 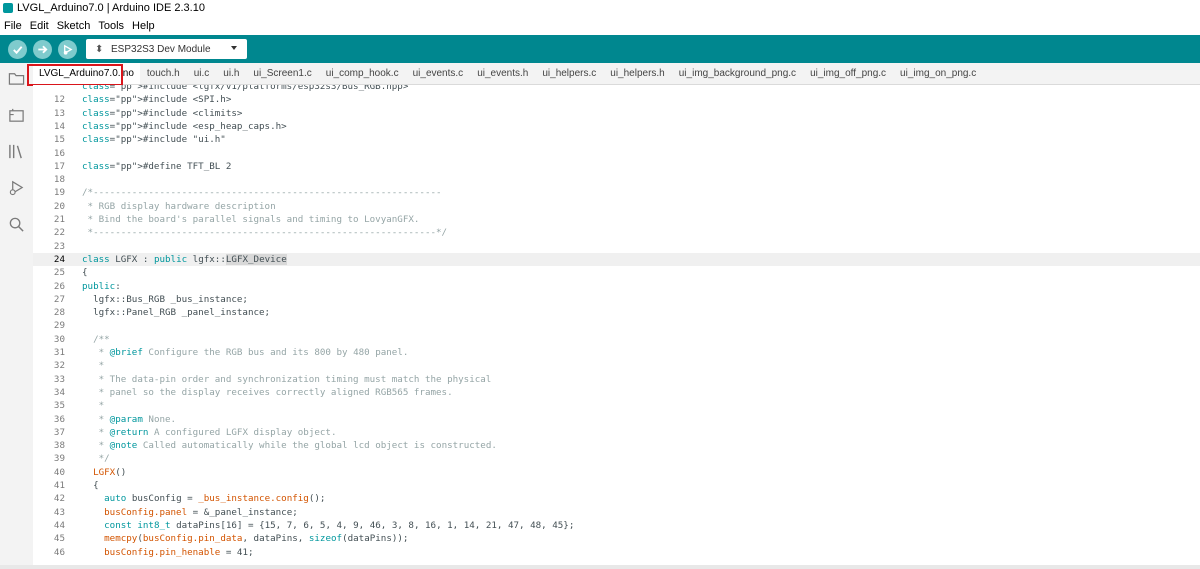 I want to click on code-text: class LGFX : public lgfx::LGFX_Device, so click(x=184, y=259).